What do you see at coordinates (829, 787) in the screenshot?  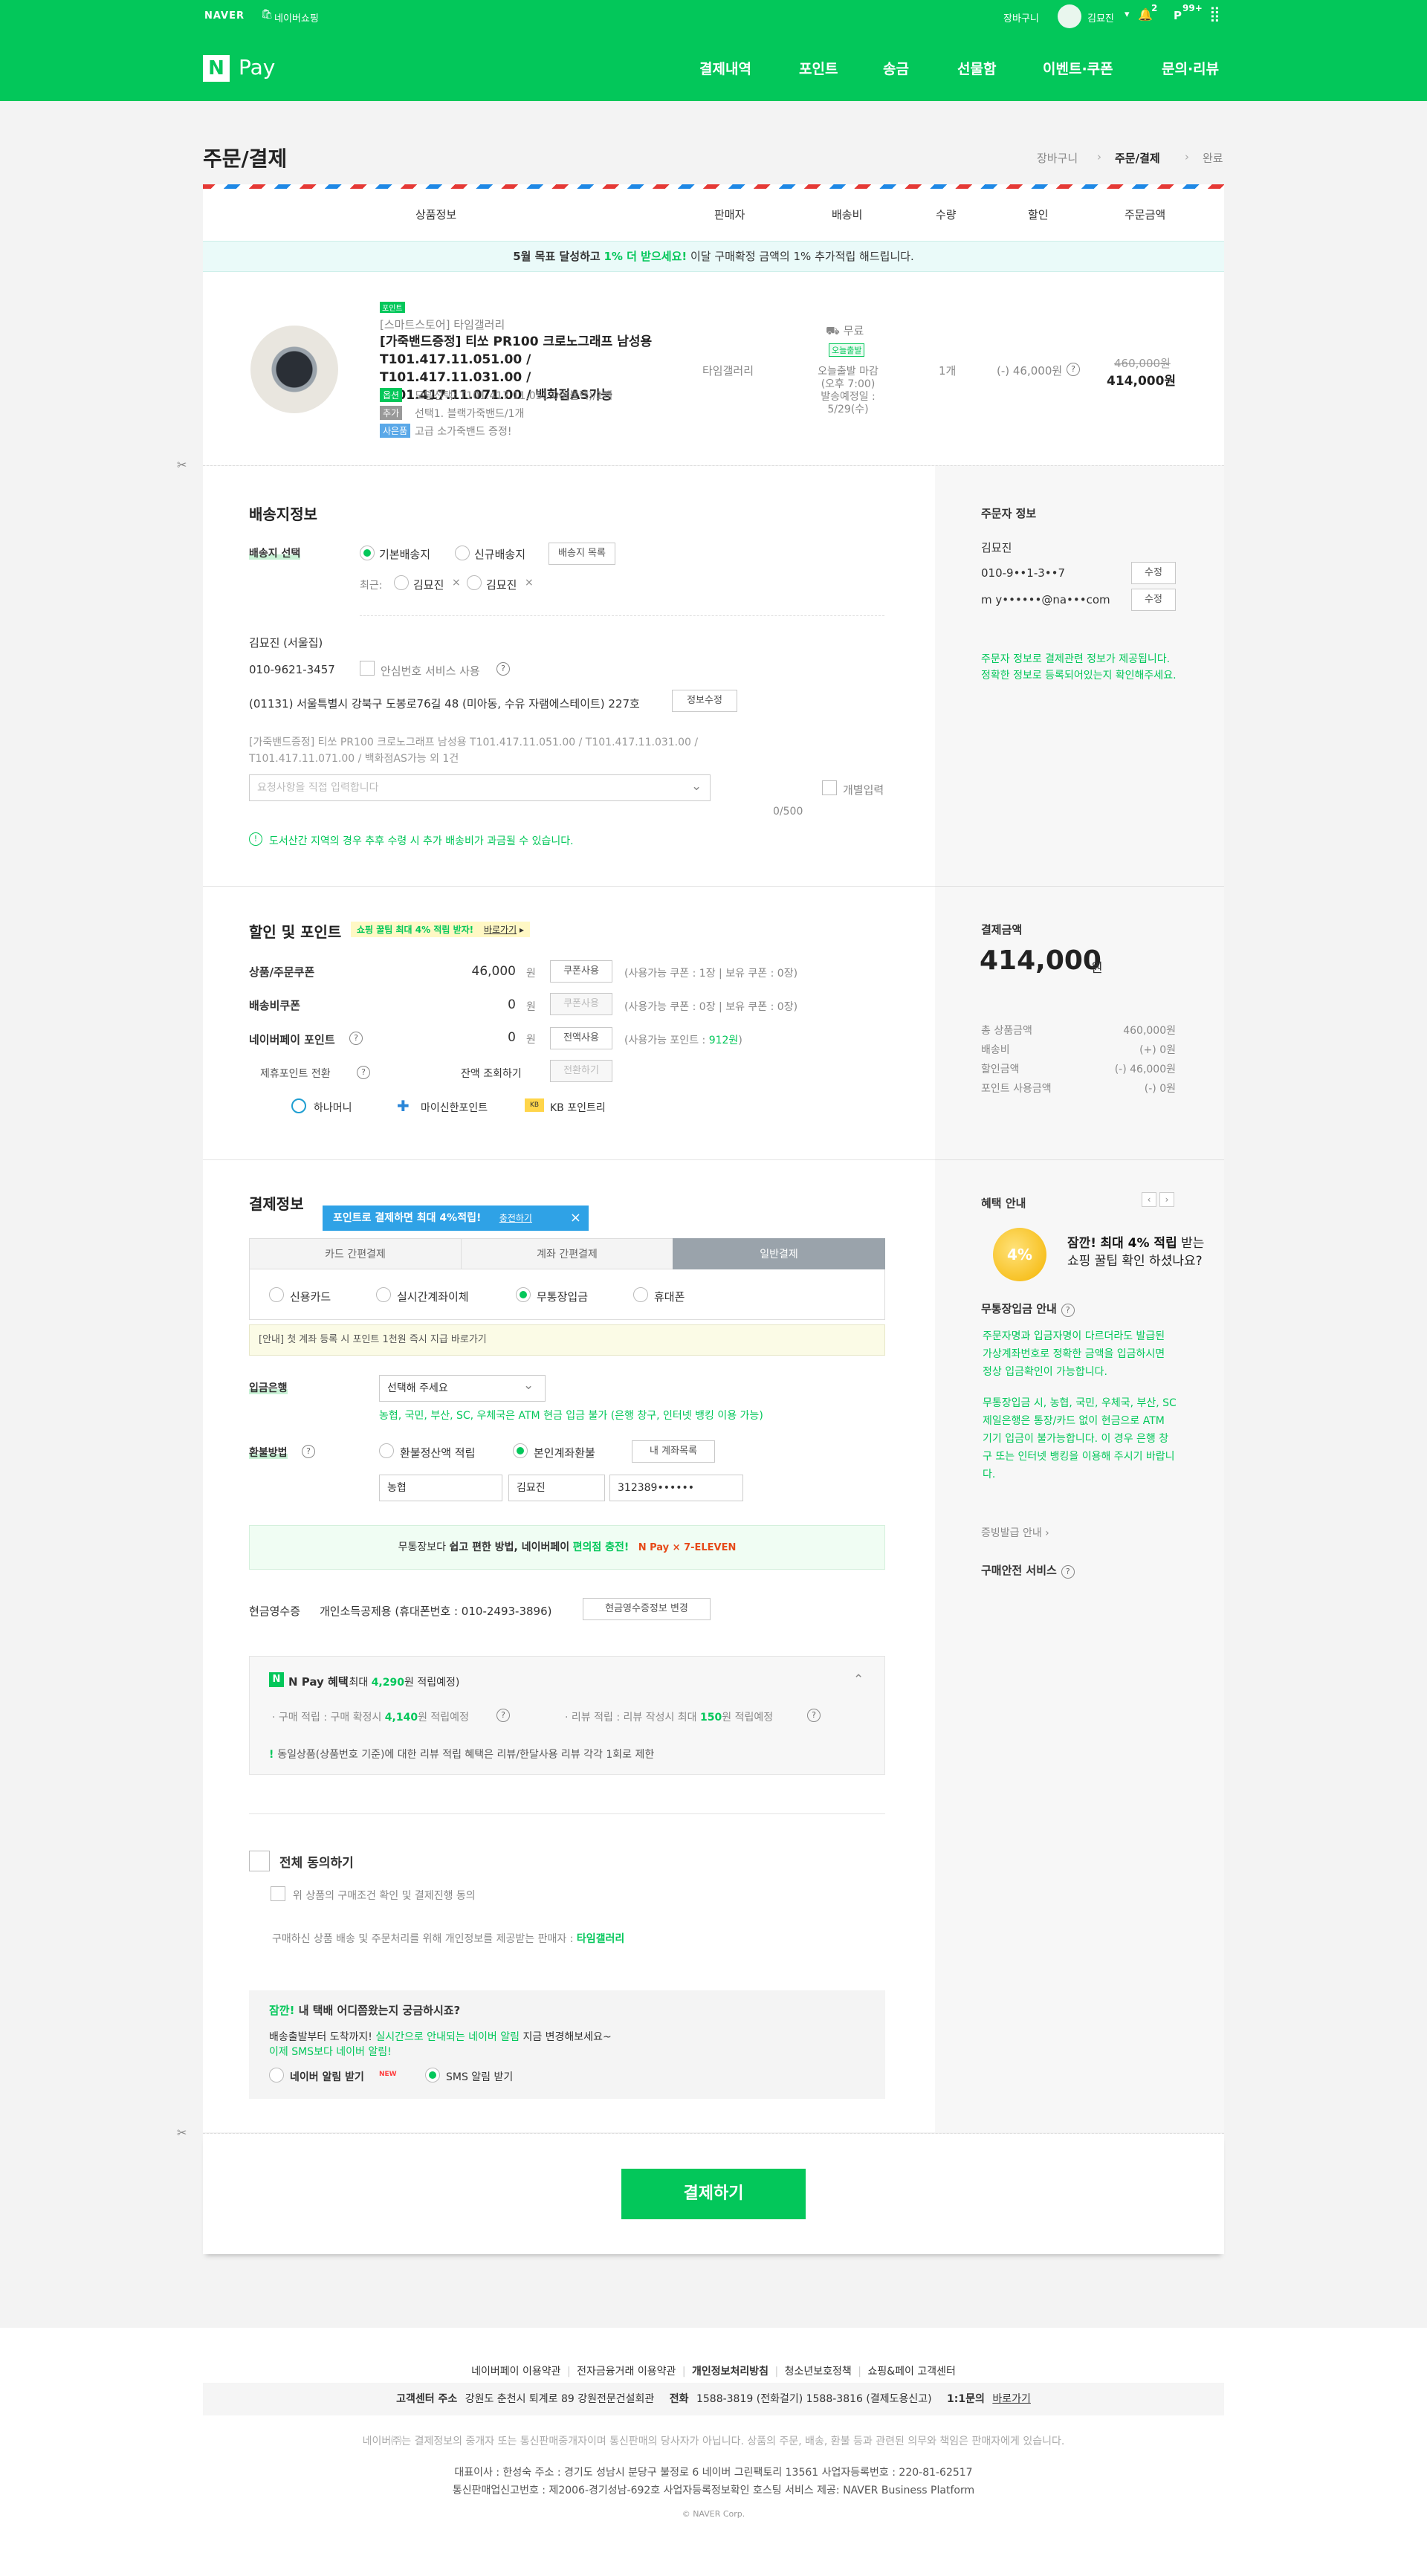 I see `individual-input-checkbox` at bounding box center [829, 787].